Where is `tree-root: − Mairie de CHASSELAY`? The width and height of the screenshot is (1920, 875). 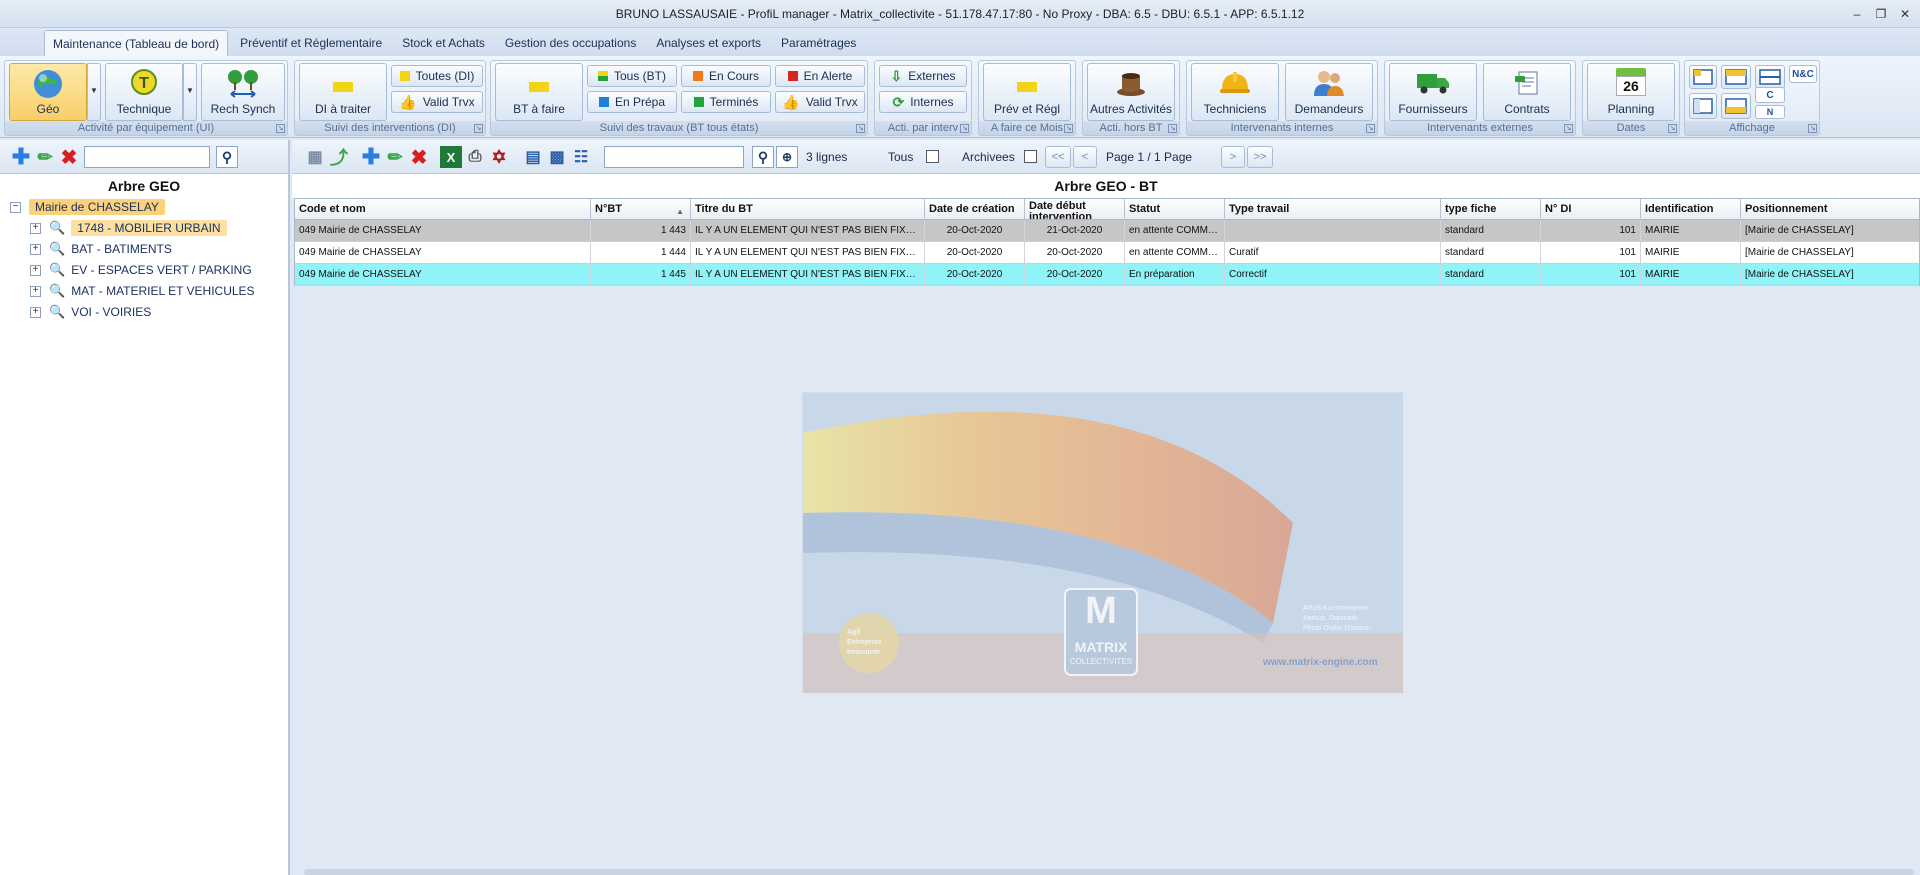
tree-root: − Mairie de CHASSELAY is located at coordinates (87, 207).